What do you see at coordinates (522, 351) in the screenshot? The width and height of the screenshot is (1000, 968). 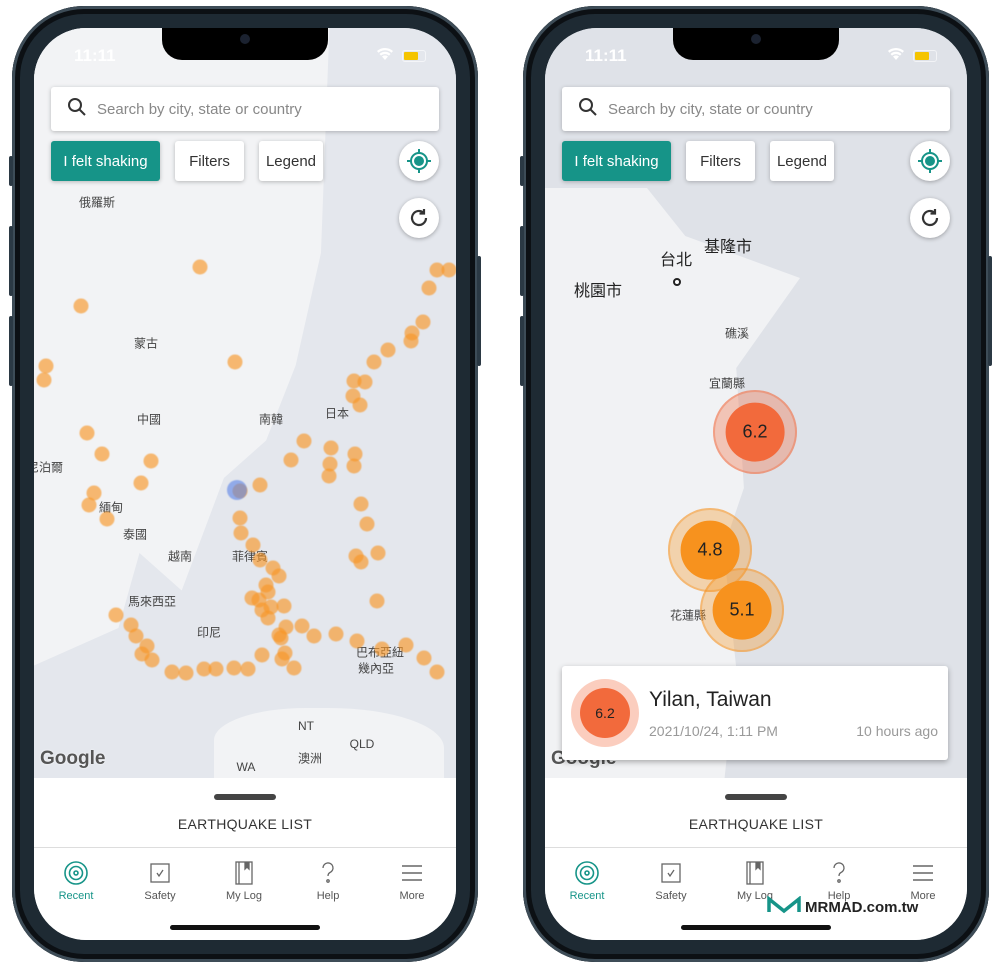 I see `side-button` at bounding box center [522, 351].